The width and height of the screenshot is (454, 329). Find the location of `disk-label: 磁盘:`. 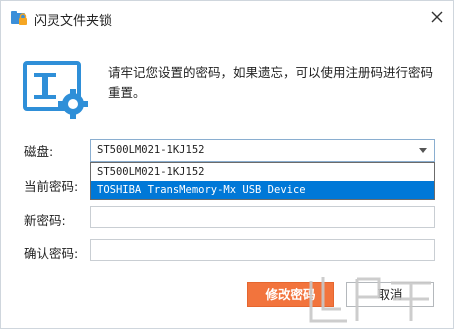

disk-label: 磁盘: is located at coordinates (39, 151).